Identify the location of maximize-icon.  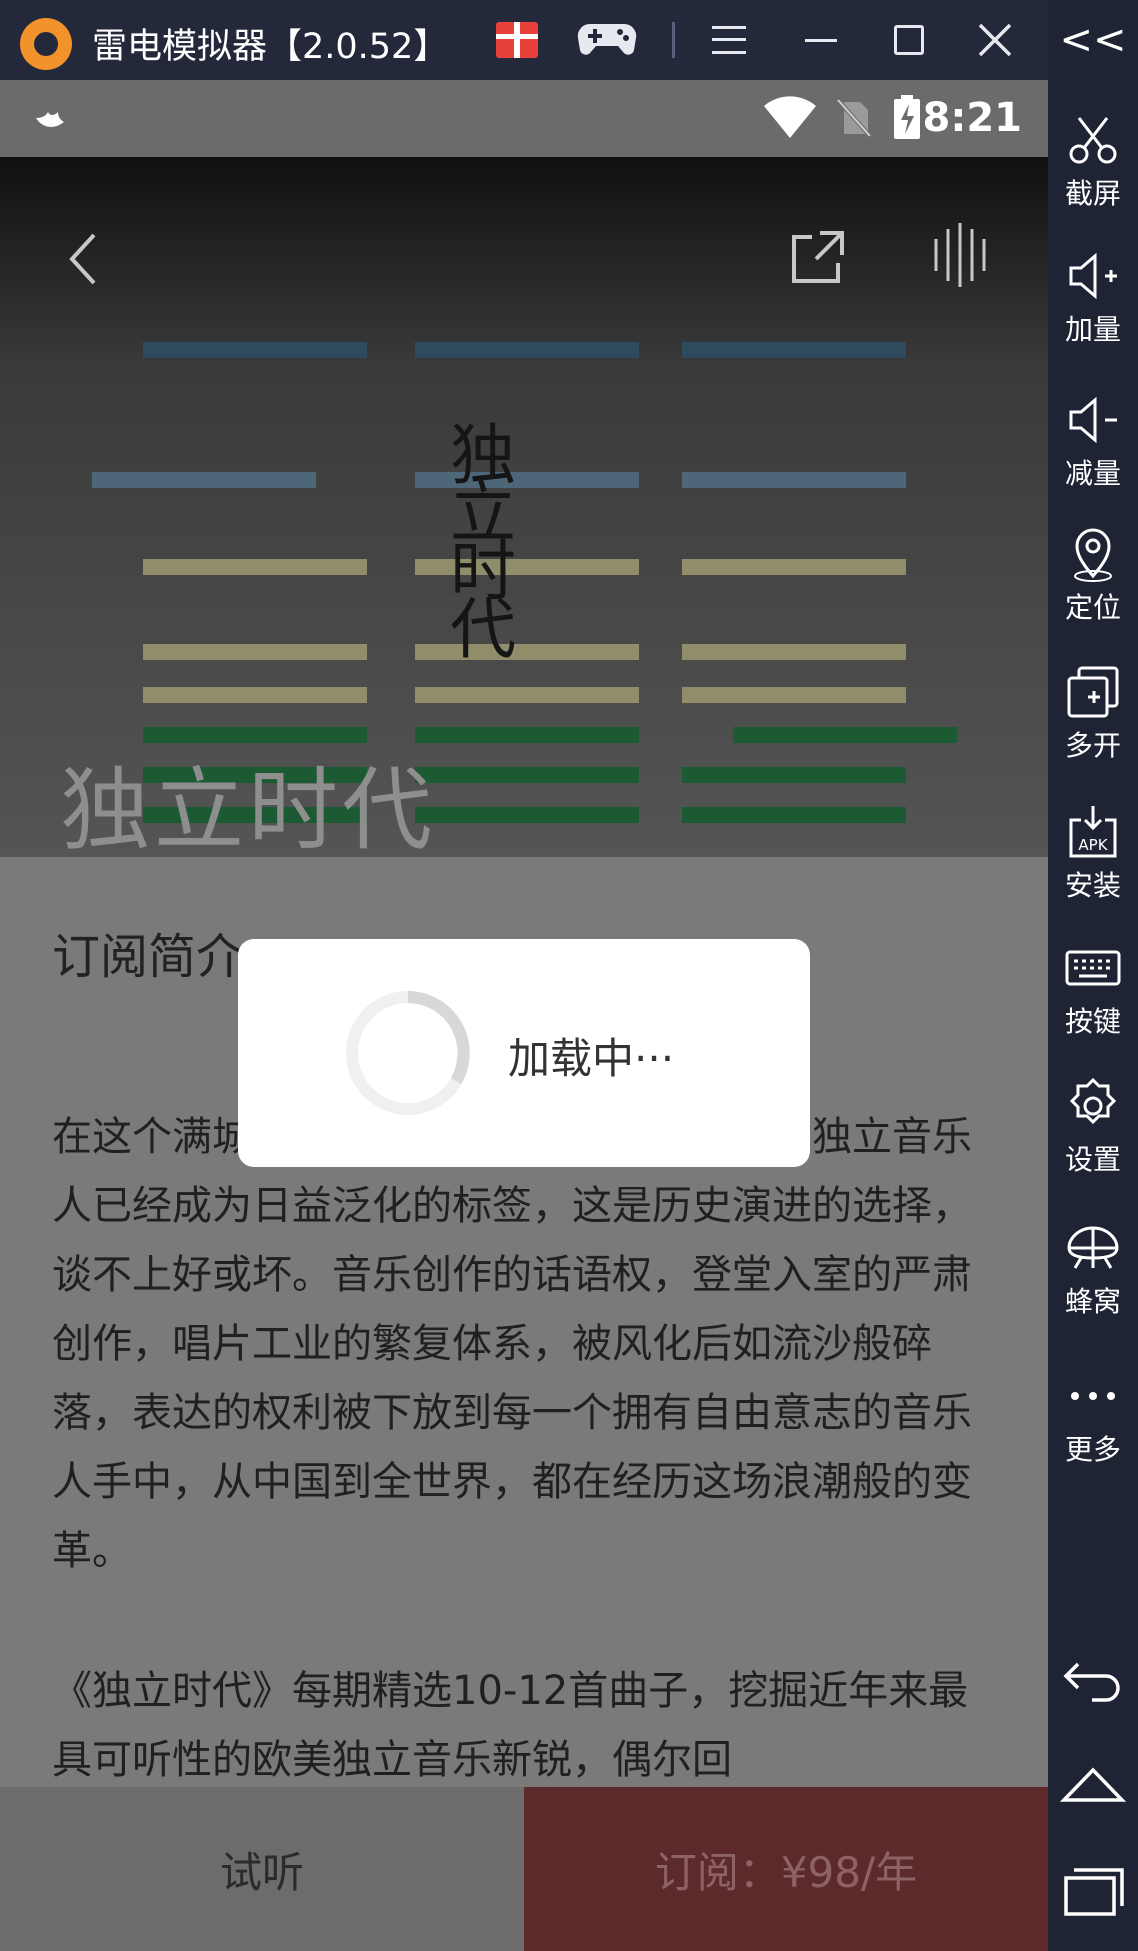
(909, 40).